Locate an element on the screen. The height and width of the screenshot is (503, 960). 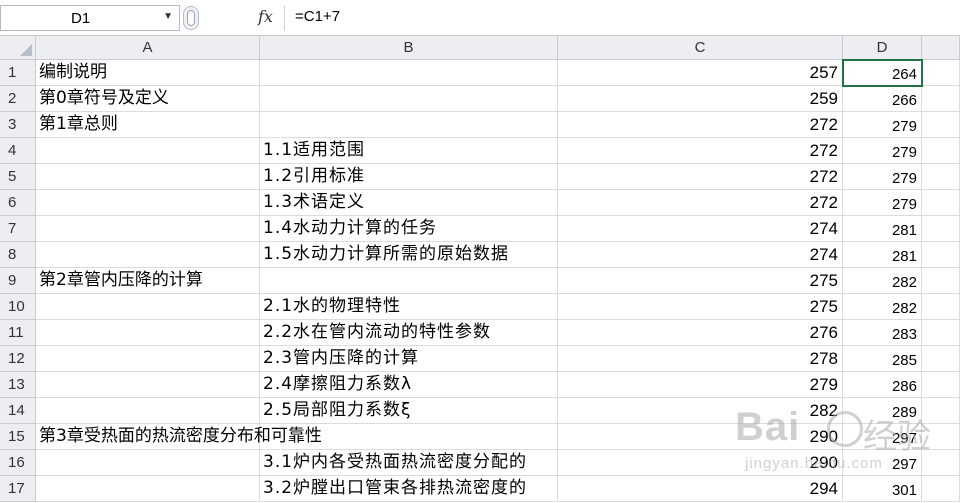
cell-d: 285 is located at coordinates (882, 359).